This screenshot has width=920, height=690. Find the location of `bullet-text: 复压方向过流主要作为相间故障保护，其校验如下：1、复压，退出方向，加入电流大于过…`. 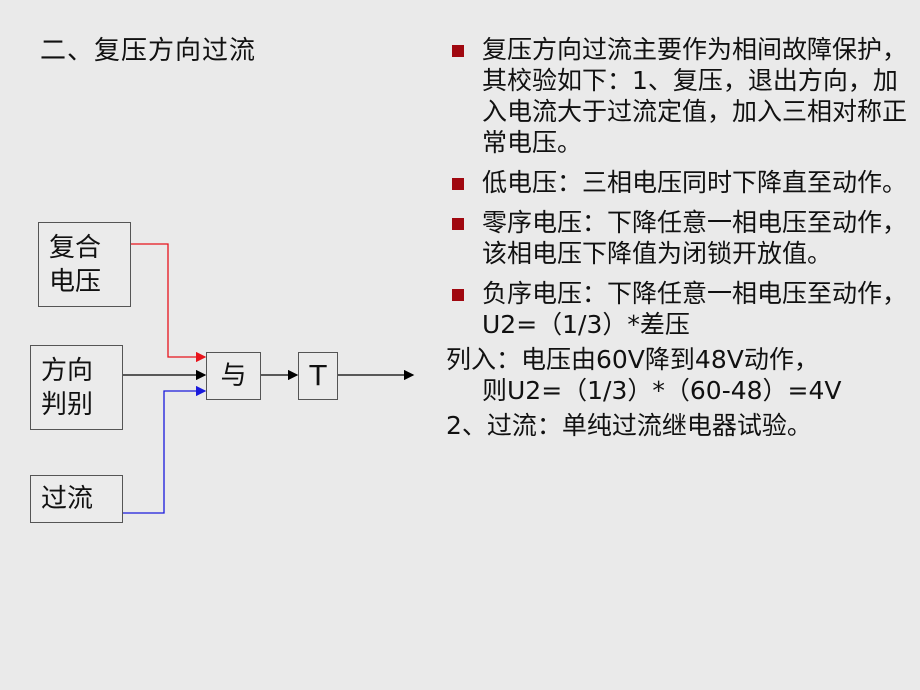

bullet-text: 复压方向过流主要作为相间故障保护，其校验如下：1、复压，退出方向，加入电流大于过… is located at coordinates (695, 96).